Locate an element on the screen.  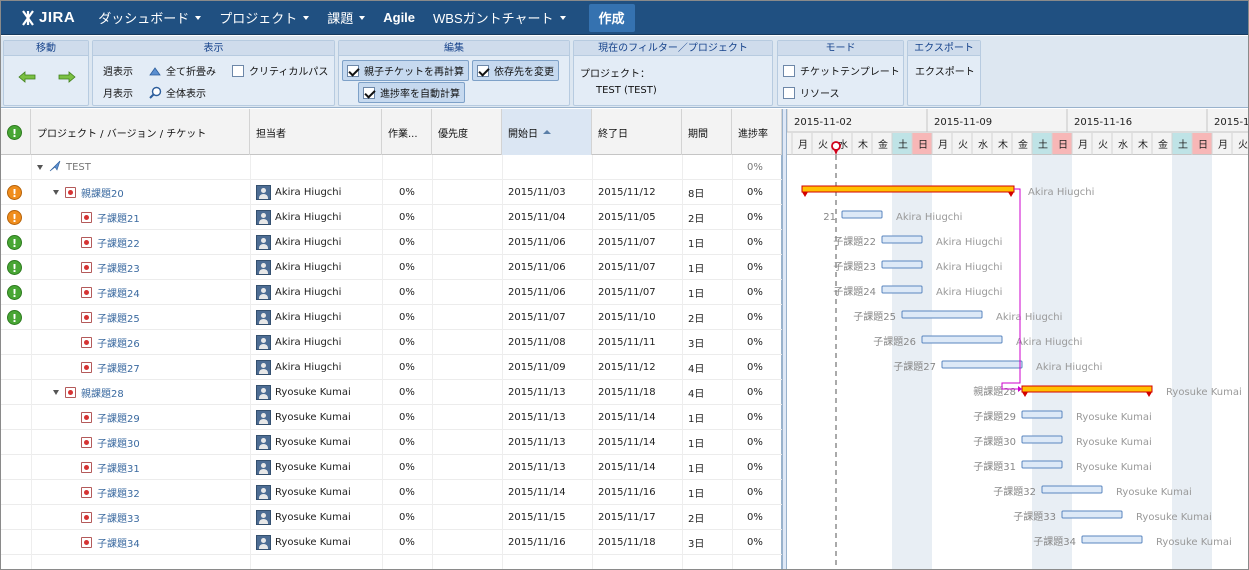
filter-value: TEST (TEST) is located at coordinates (626, 90).